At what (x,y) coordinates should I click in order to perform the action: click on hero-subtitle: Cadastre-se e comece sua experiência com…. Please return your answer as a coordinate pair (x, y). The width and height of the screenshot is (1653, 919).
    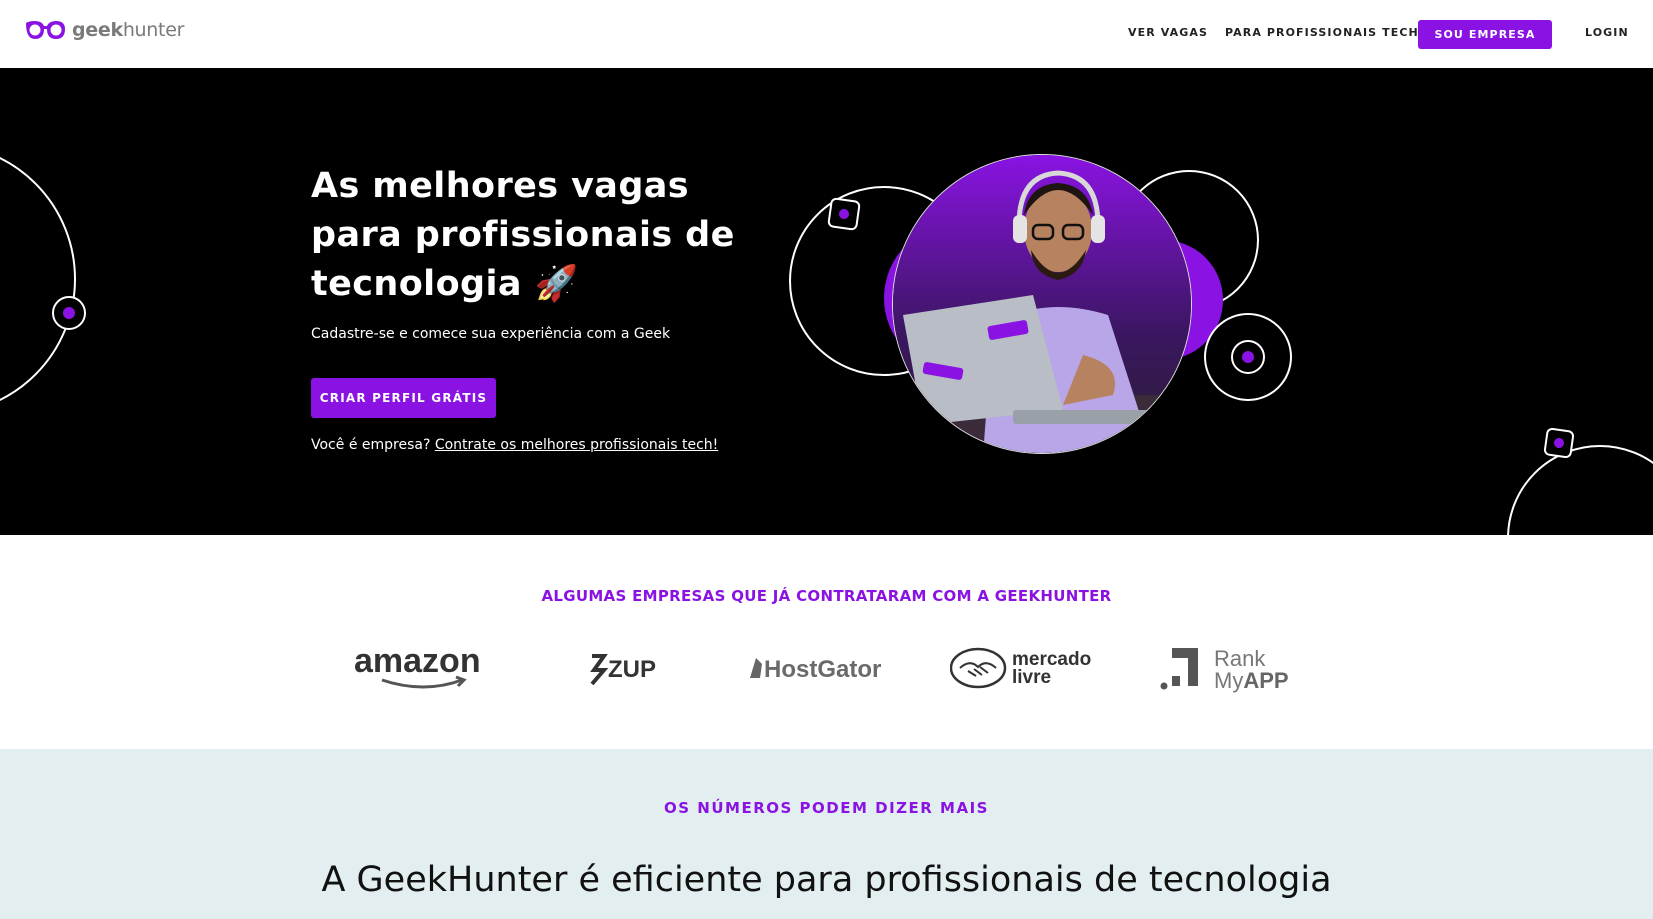
    Looking at the image, I should click on (491, 334).